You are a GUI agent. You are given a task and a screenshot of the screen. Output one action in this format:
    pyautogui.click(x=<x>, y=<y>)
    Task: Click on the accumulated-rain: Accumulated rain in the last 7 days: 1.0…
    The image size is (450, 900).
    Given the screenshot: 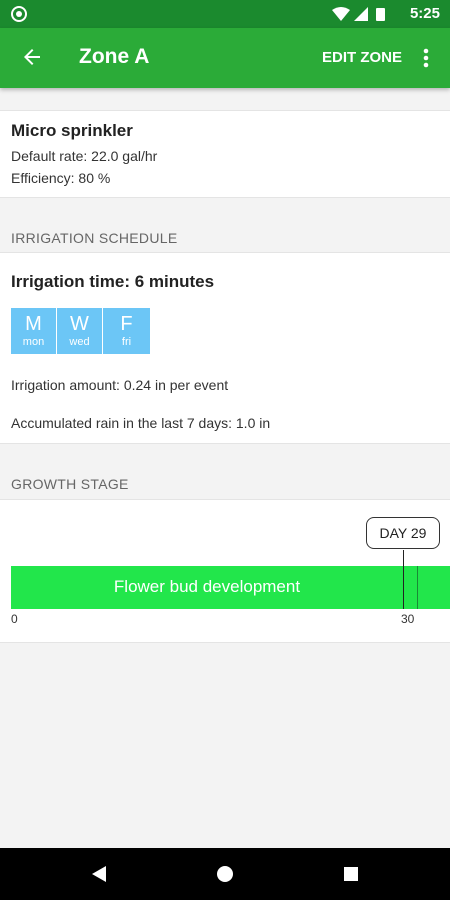 What is the action you would take?
    pyautogui.click(x=141, y=423)
    